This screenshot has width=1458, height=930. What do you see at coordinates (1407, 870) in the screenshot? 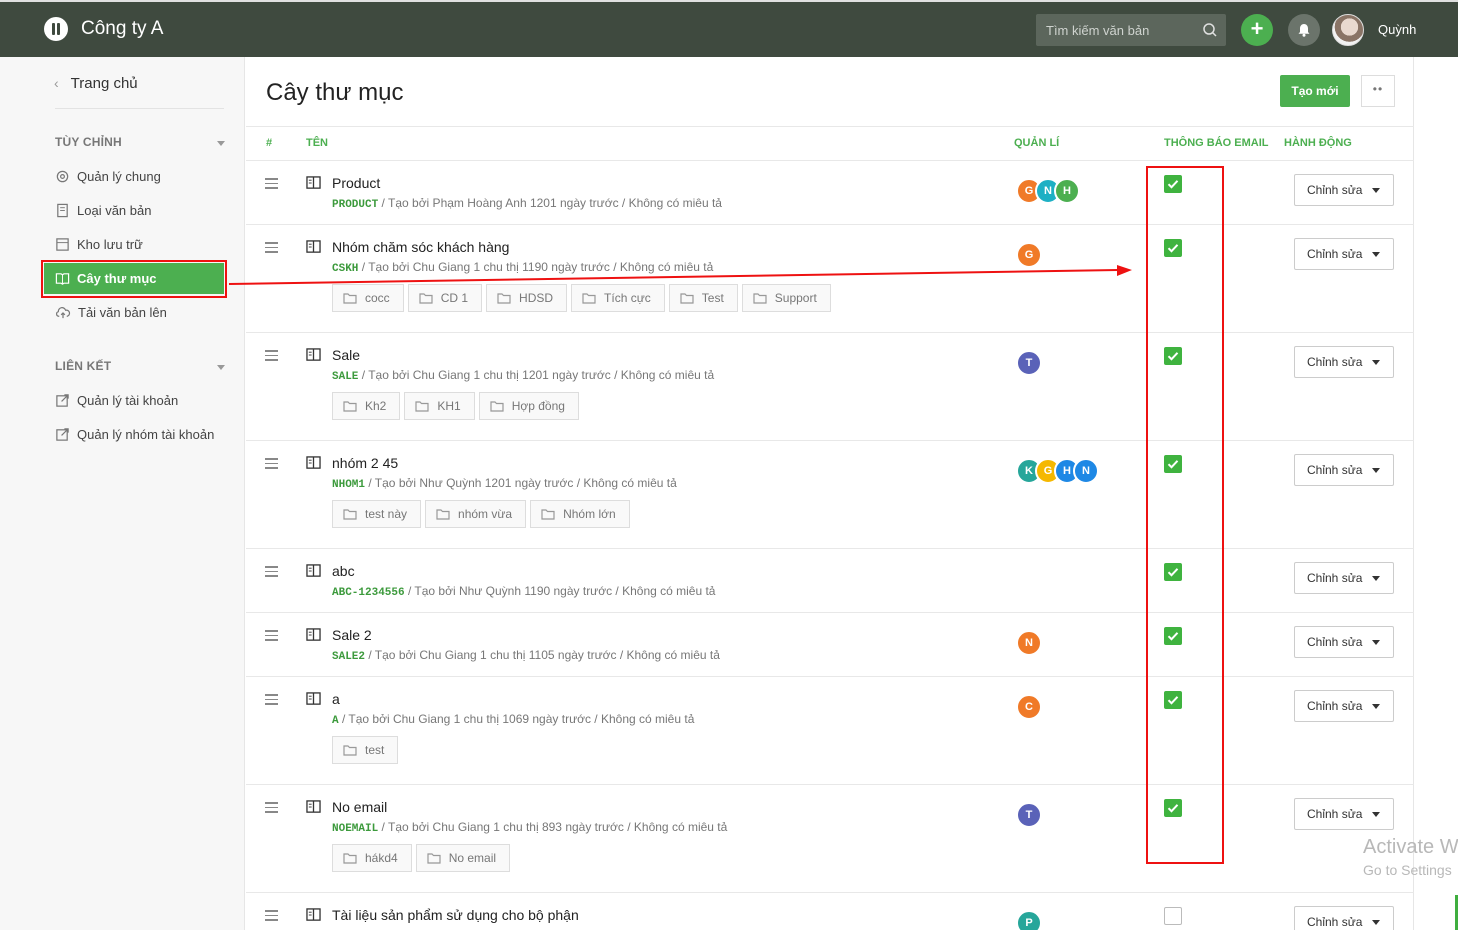
I see `activation-watermark-subtitle: Go to Settings` at bounding box center [1407, 870].